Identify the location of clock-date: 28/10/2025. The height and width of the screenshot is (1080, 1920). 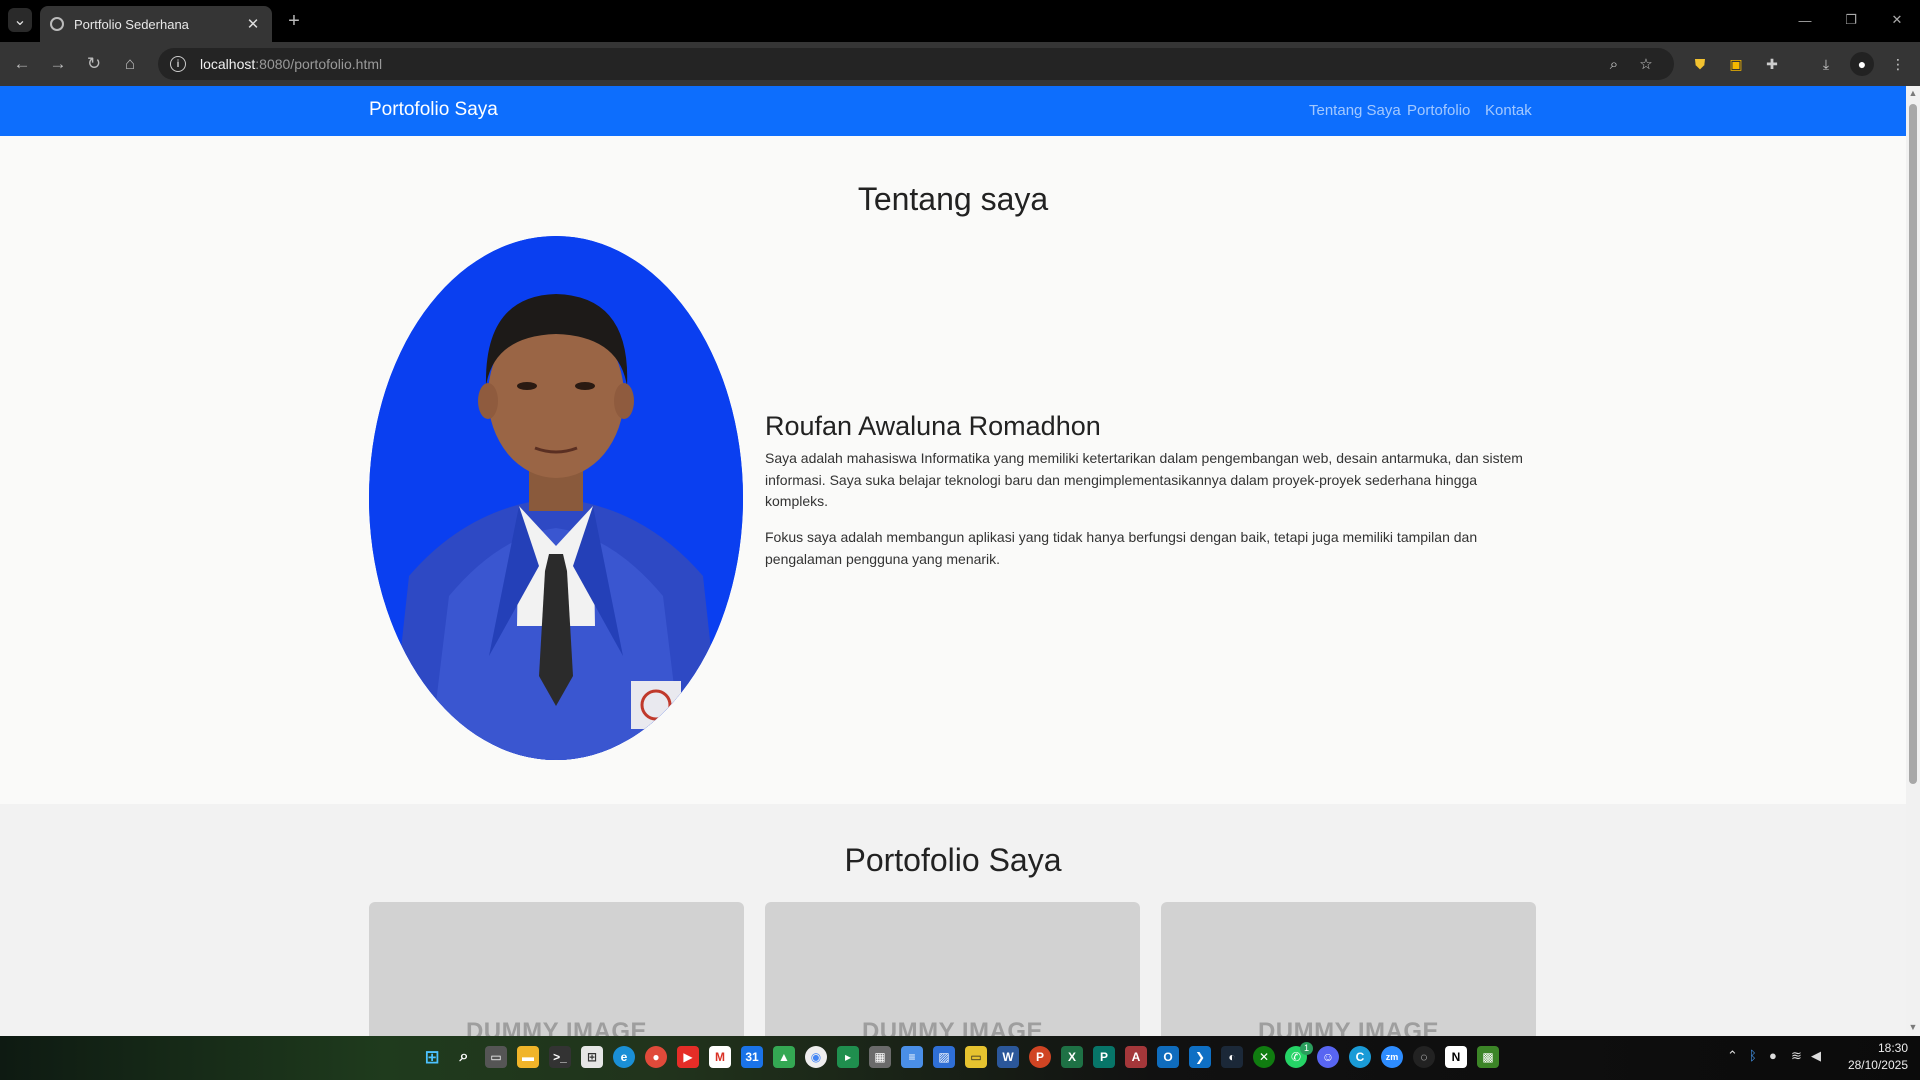
(1877, 1065).